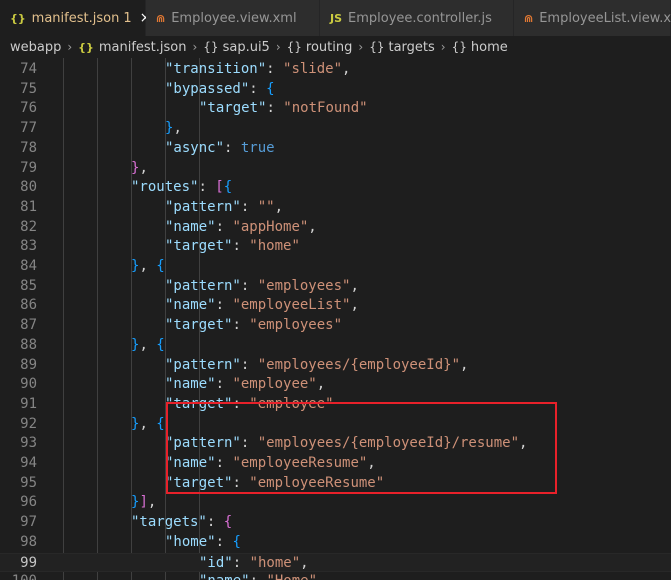  I want to click on code-text: "routes": [{, so click(181, 188).